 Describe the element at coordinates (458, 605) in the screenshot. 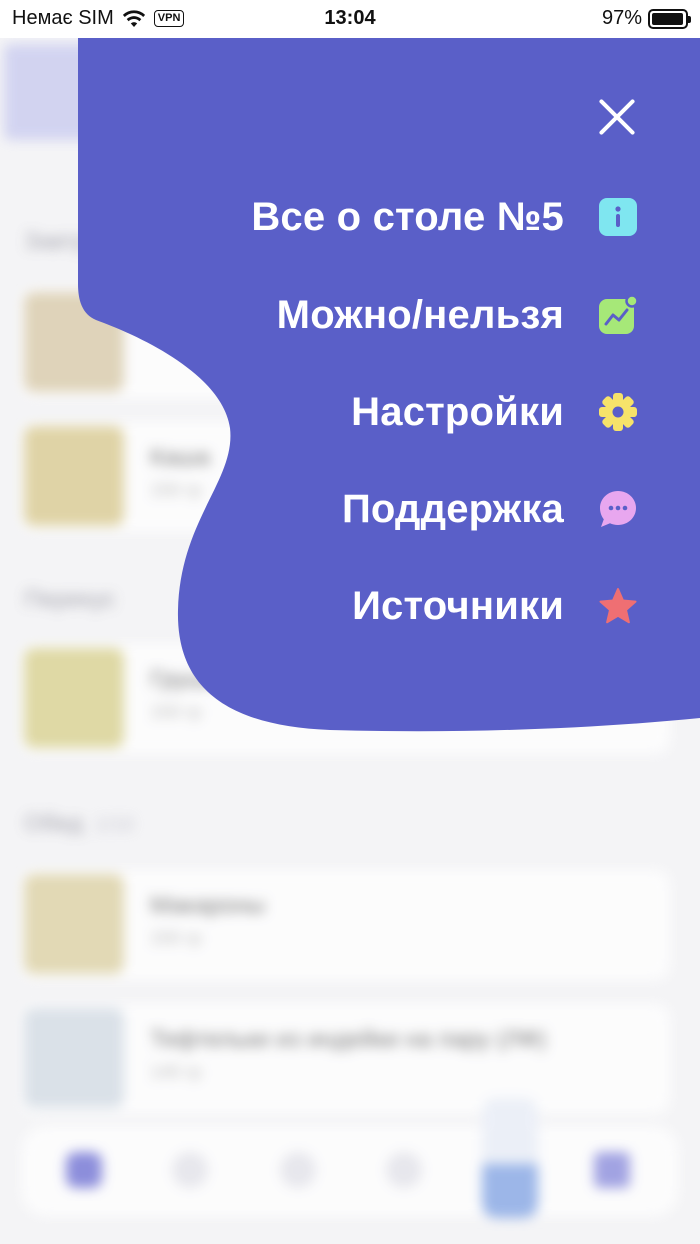

I see `menu-item-label: Источники` at that location.